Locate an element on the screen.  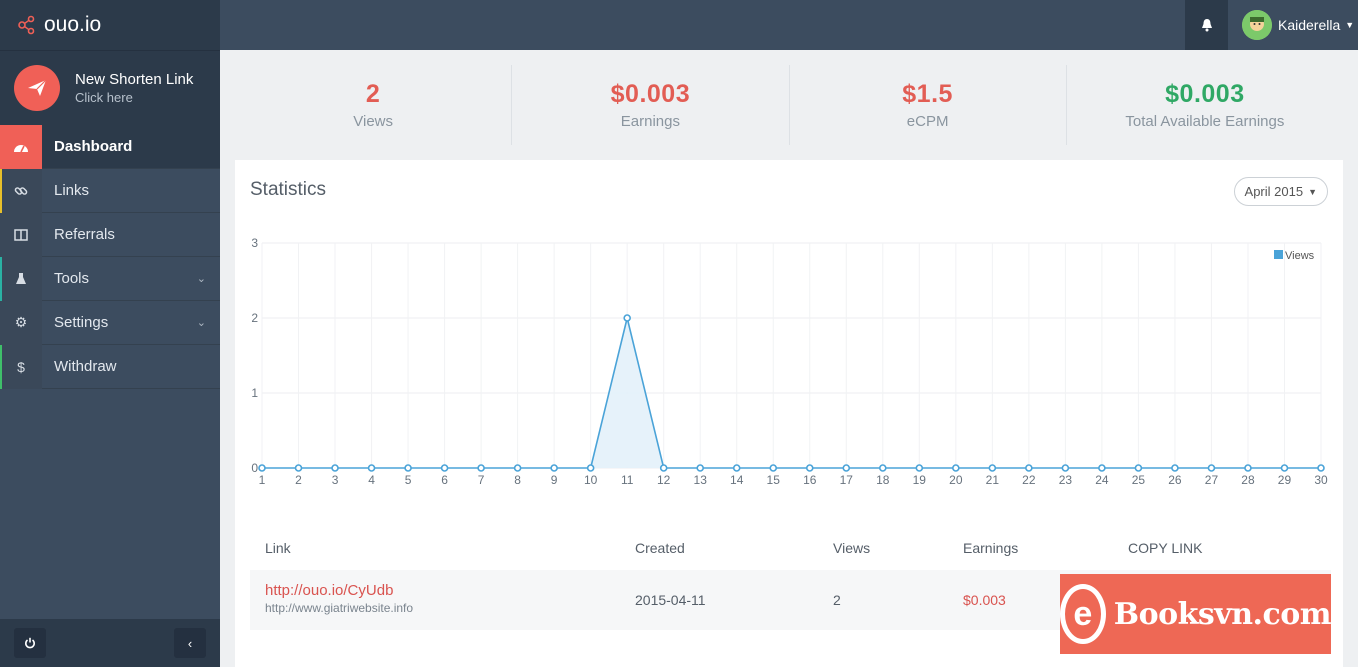
sidebar-item-tools: Tools ⌄ is located at coordinates (110, 278).